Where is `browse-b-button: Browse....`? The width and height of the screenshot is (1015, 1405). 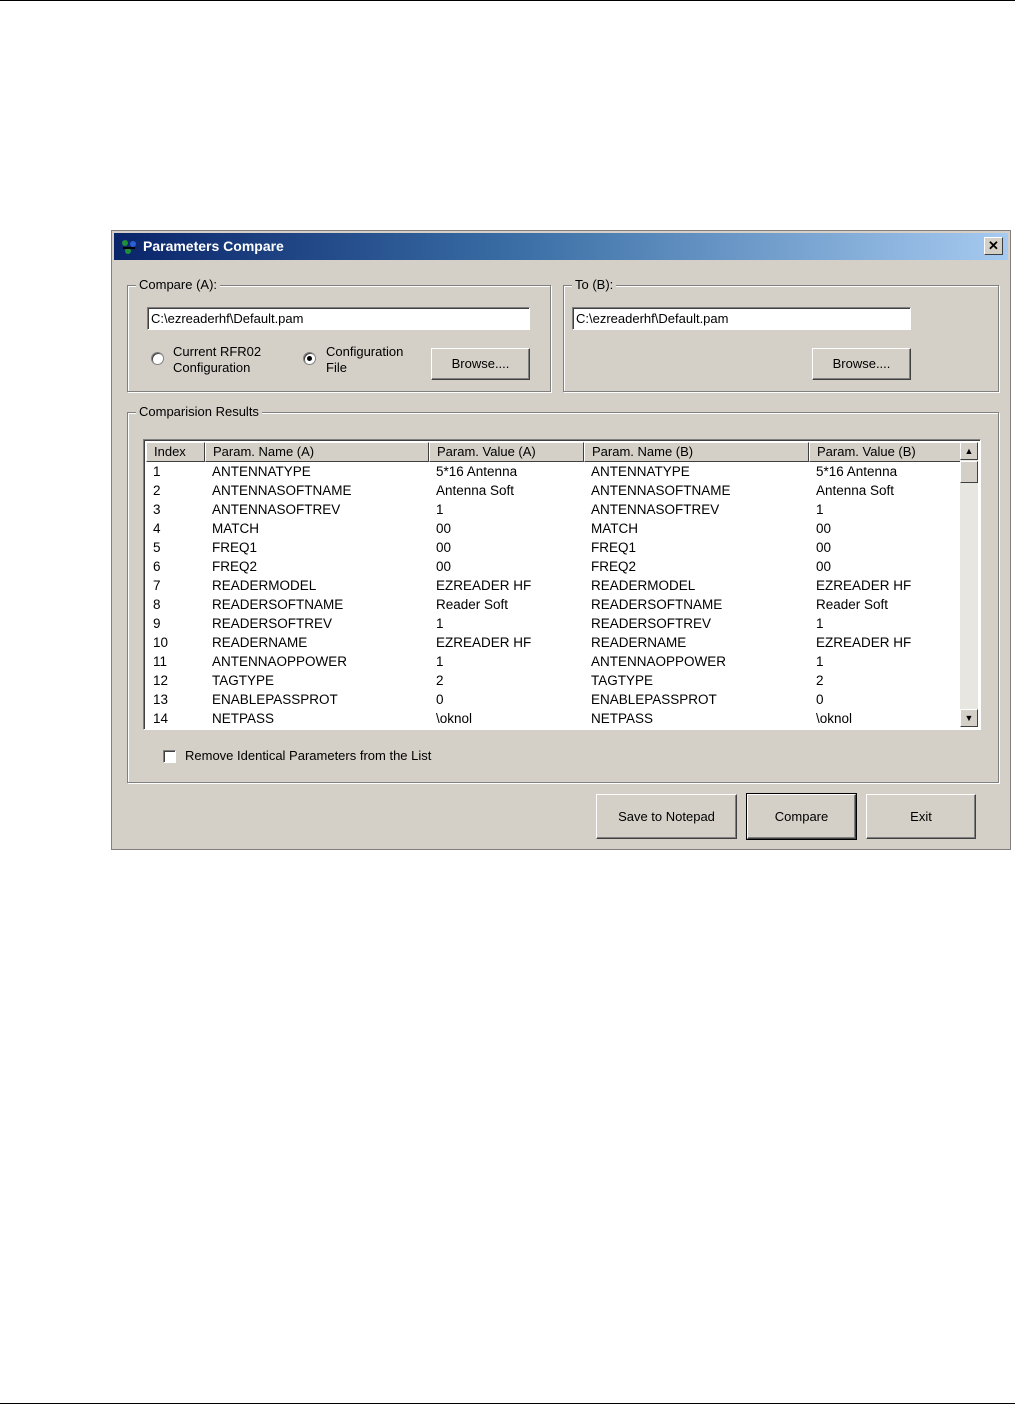
browse-b-button: Browse.... is located at coordinates (861, 364).